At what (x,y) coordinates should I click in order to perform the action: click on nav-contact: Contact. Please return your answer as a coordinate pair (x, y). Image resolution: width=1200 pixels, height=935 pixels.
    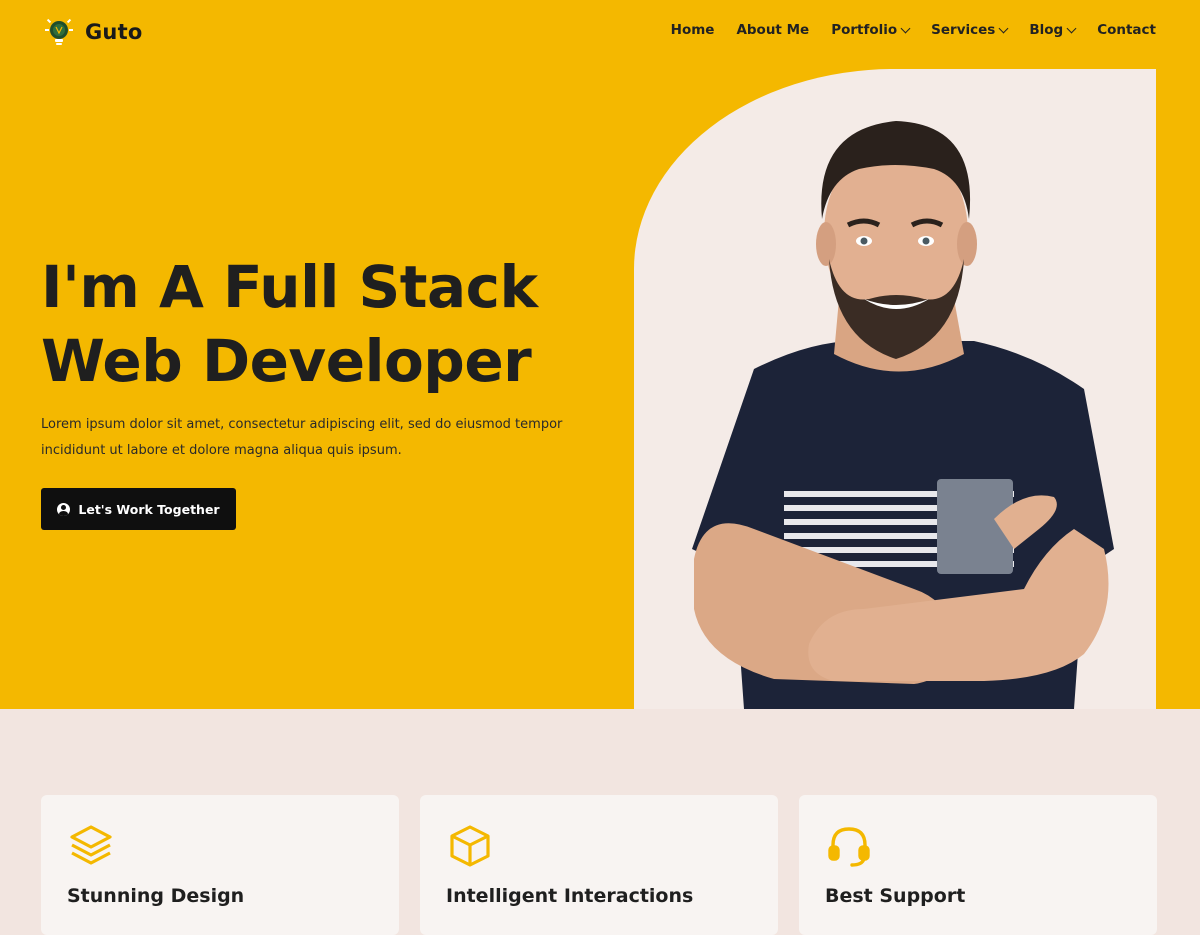
    Looking at the image, I should click on (1126, 30).